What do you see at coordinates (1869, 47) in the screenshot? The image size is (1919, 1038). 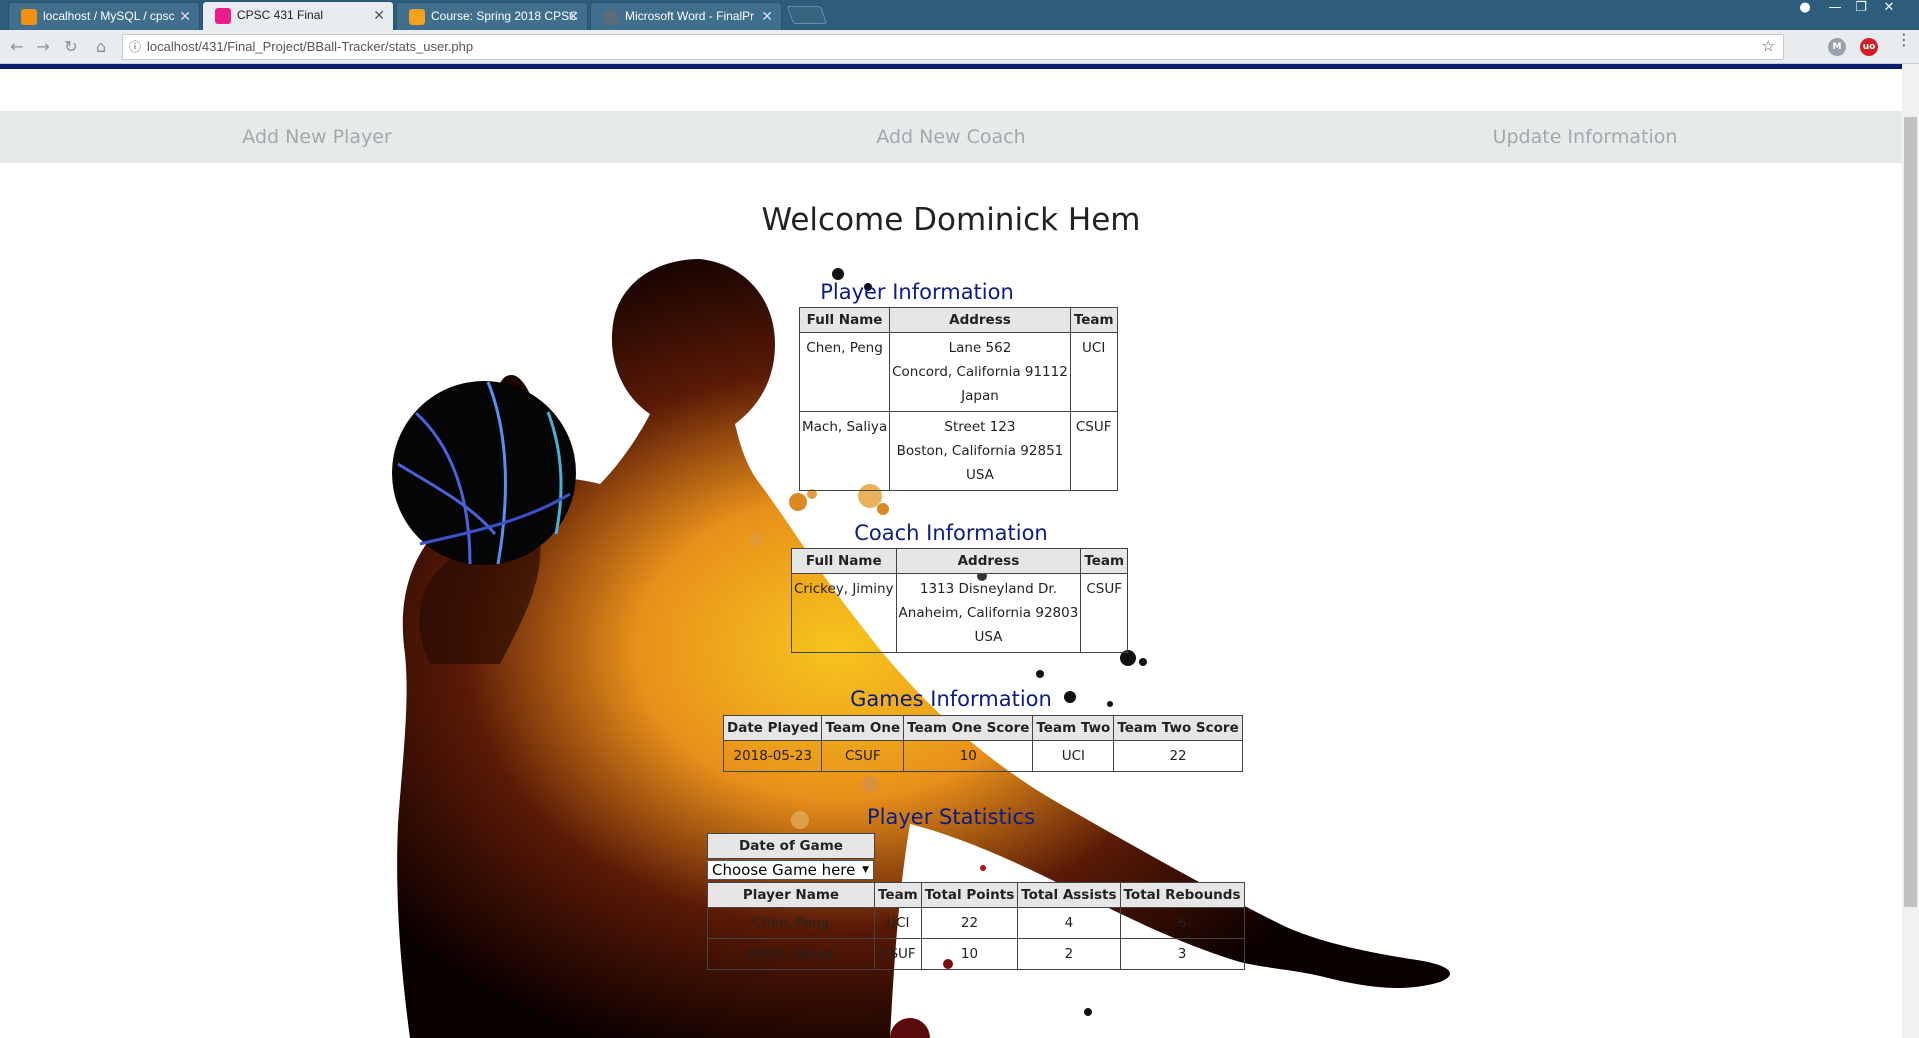 I see `ublock-icon: uo` at bounding box center [1869, 47].